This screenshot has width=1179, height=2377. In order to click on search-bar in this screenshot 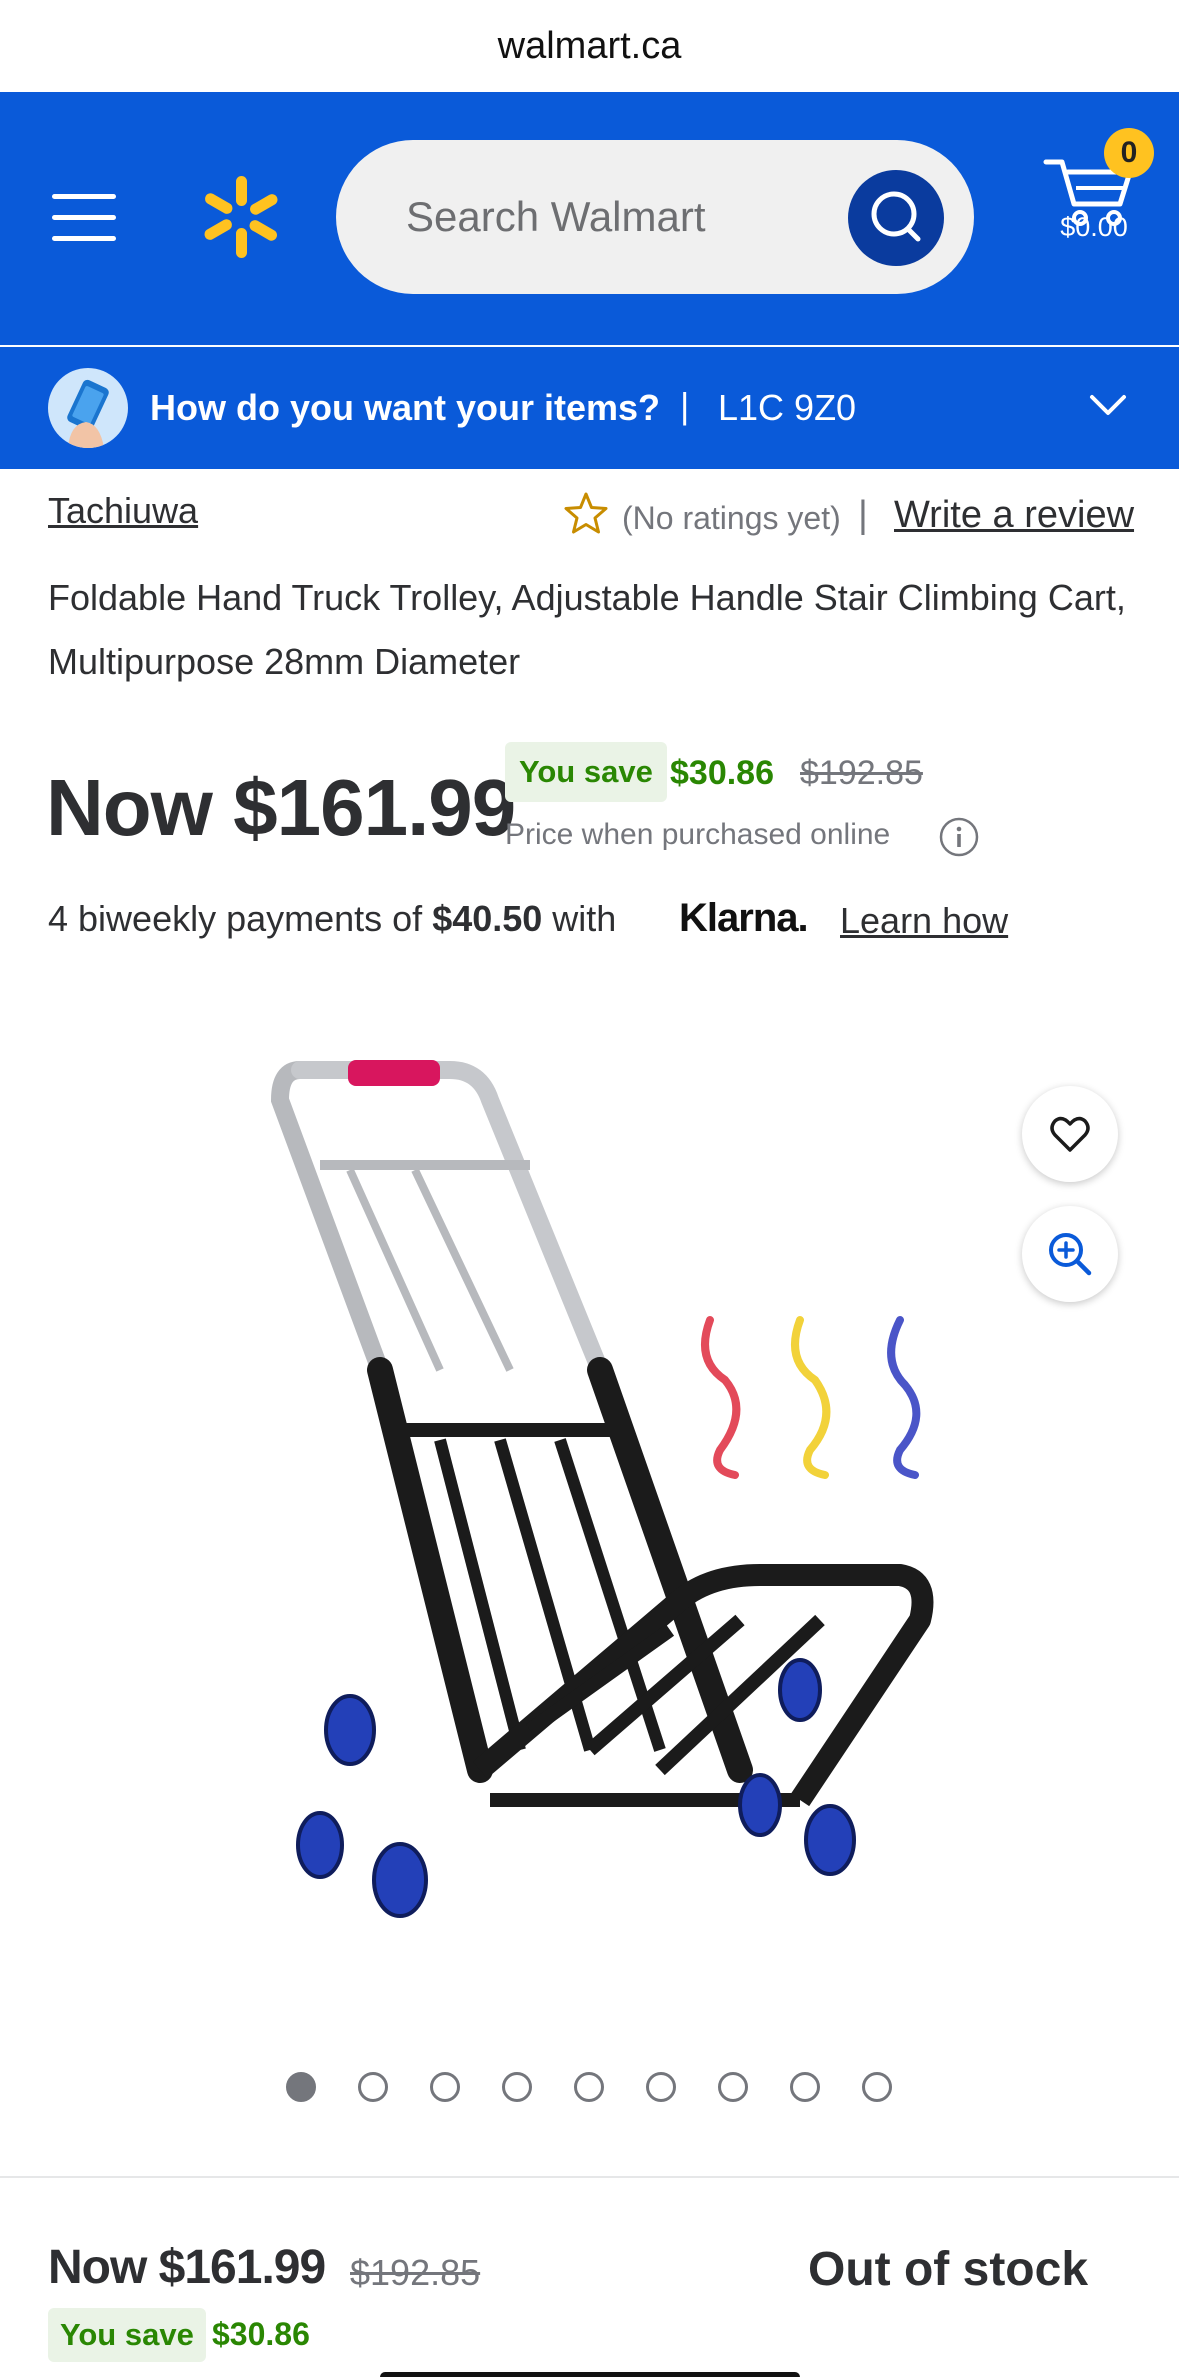, I will do `click(655, 217)`.